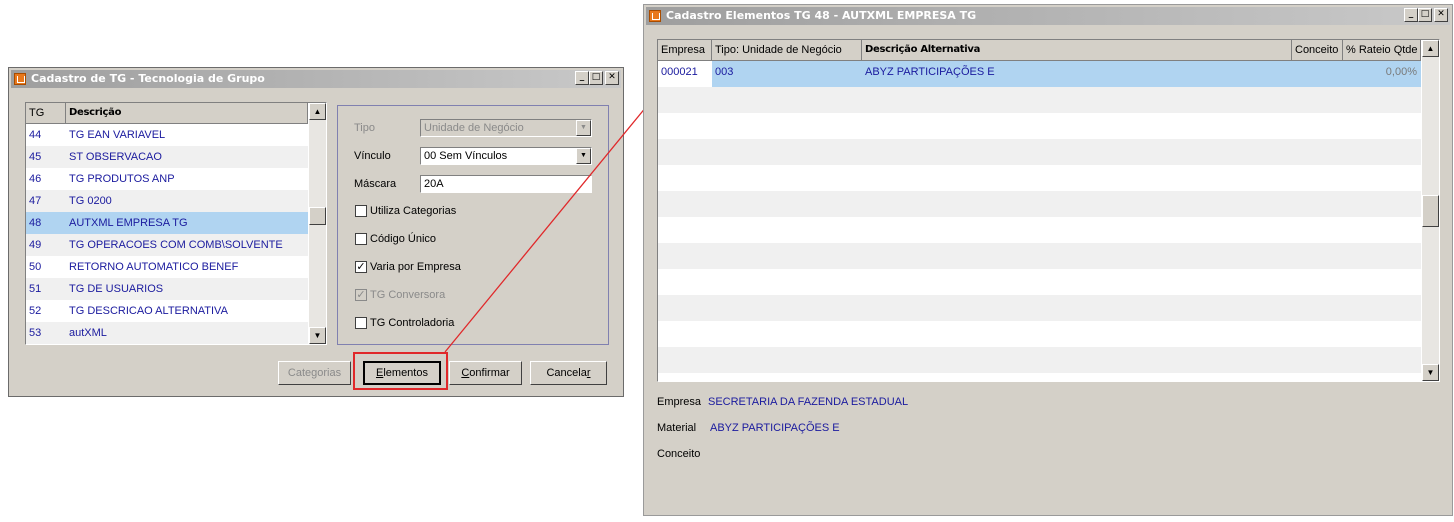 The width and height of the screenshot is (1454, 522). What do you see at coordinates (552, 221) in the screenshot?
I see `arrow-line` at bounding box center [552, 221].